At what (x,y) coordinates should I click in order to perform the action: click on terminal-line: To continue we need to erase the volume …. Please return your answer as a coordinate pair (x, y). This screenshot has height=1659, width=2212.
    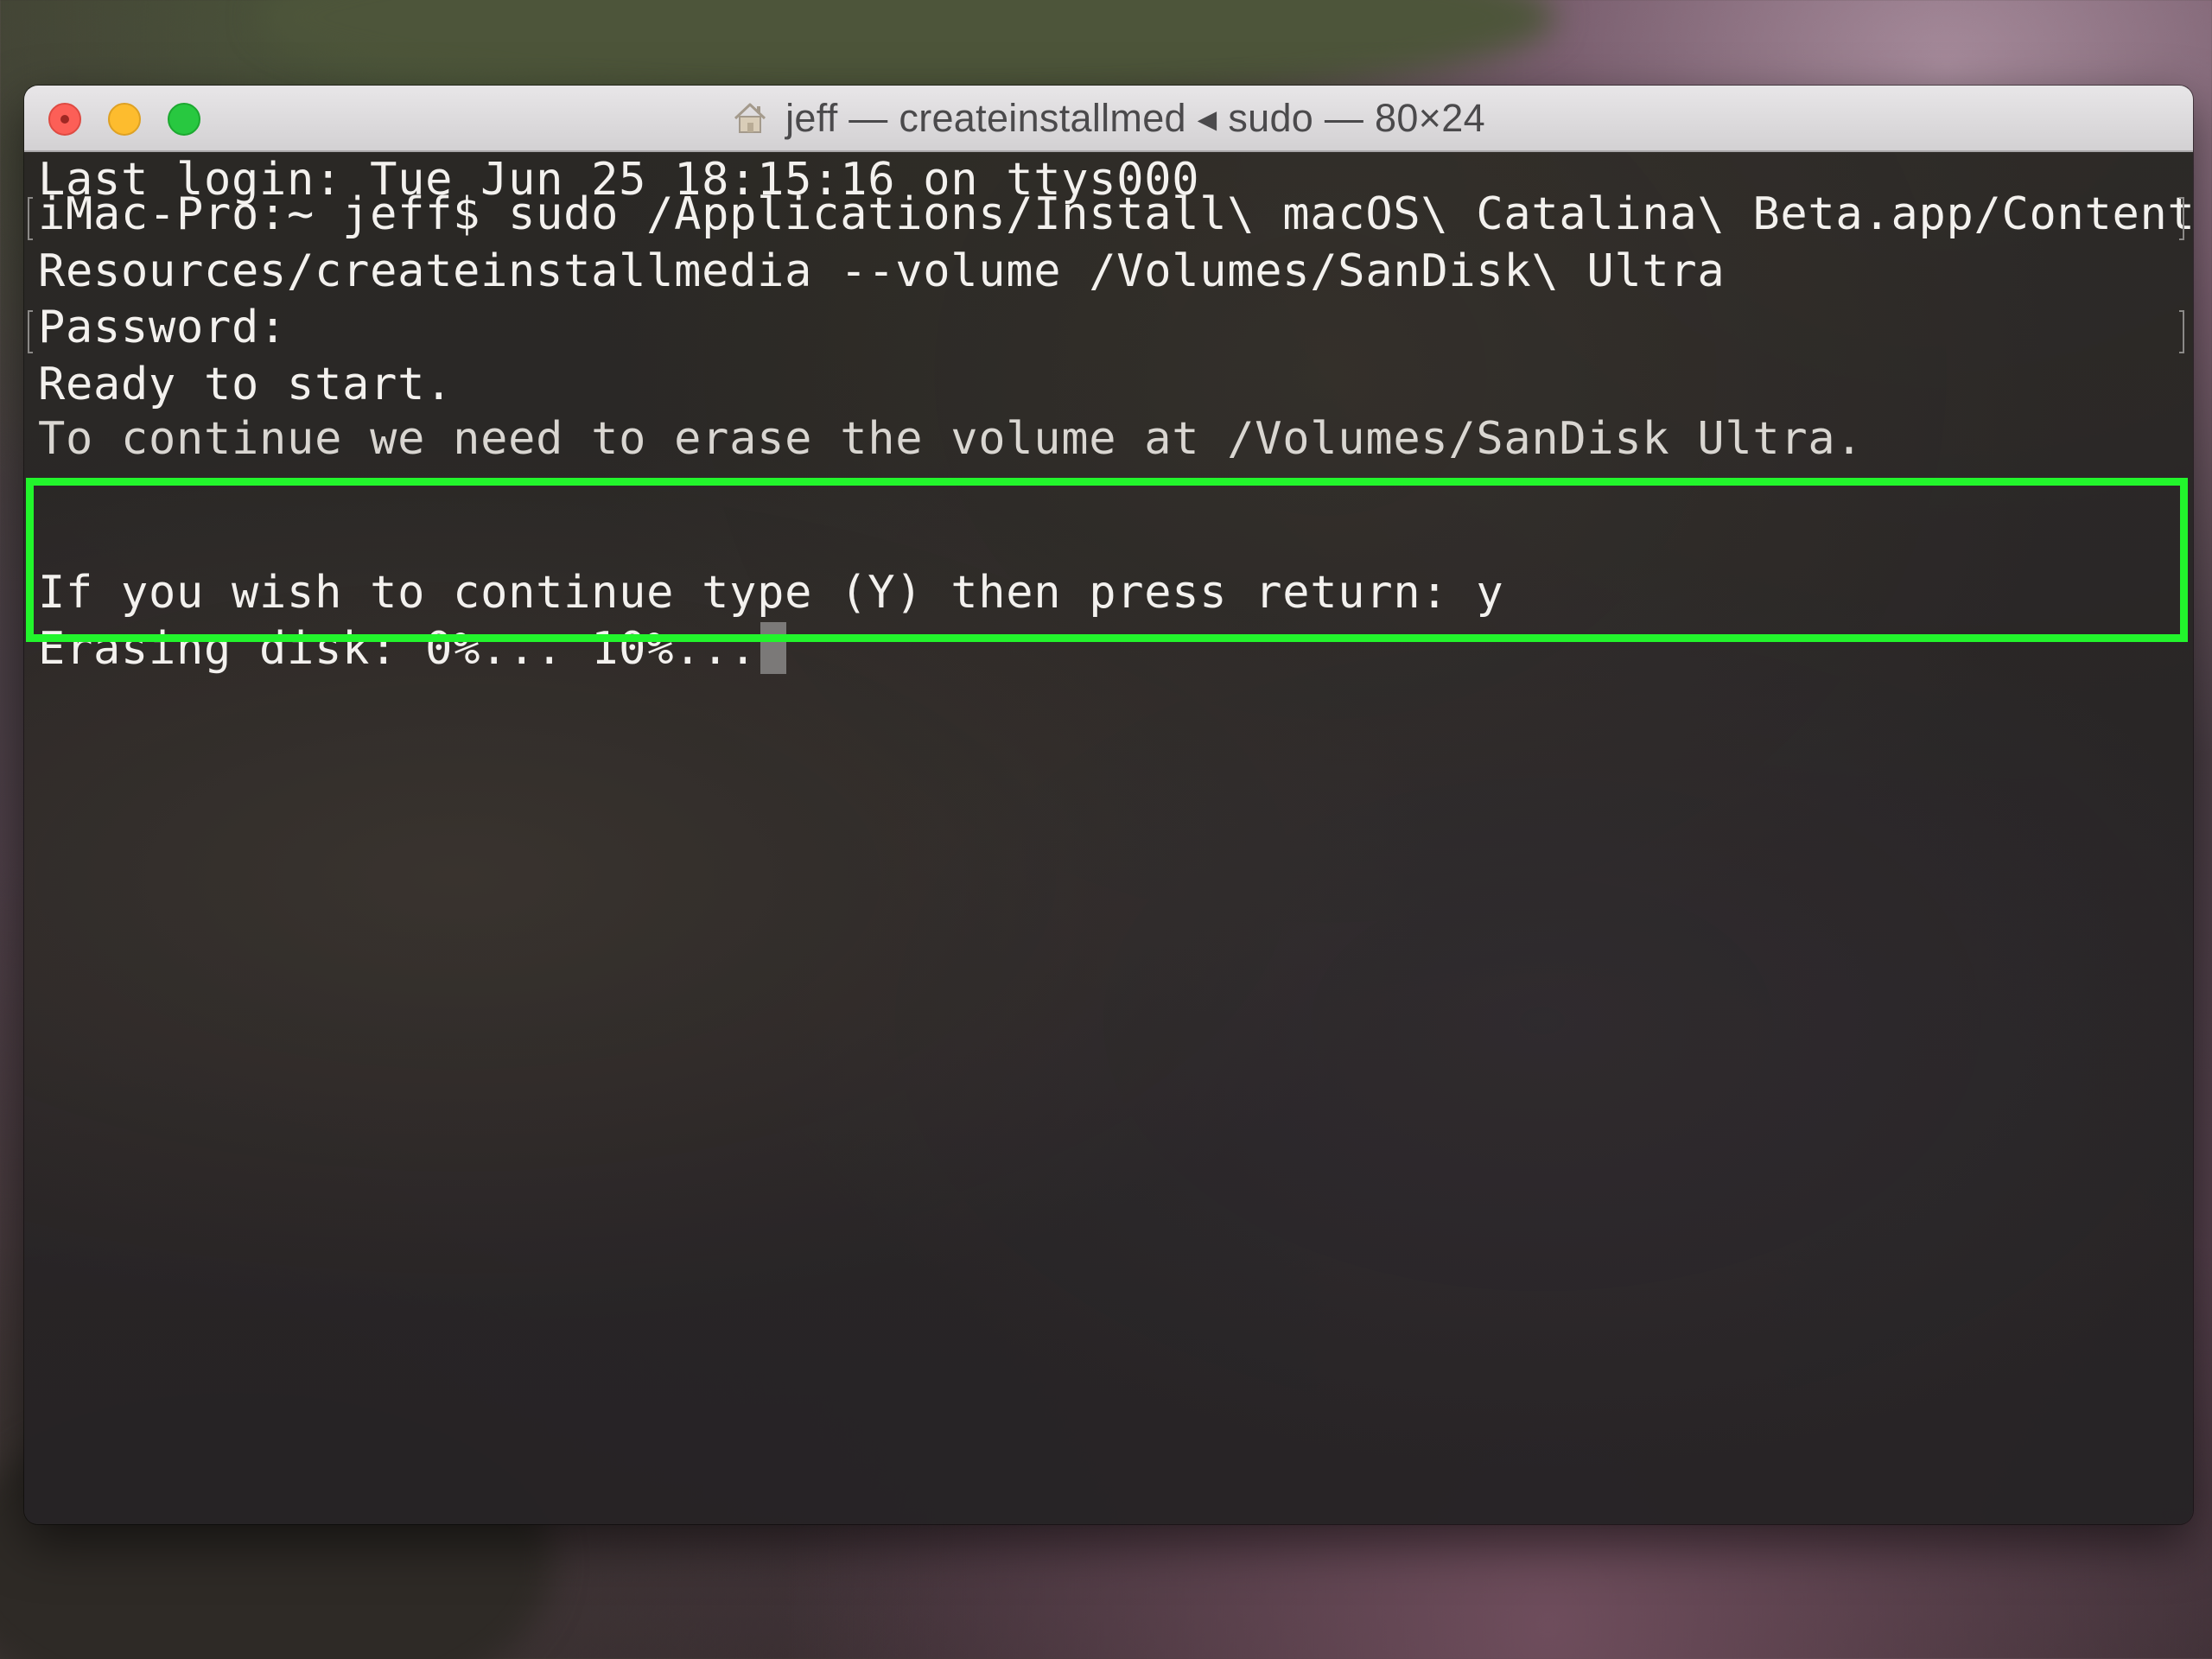
    Looking at the image, I should click on (951, 439).